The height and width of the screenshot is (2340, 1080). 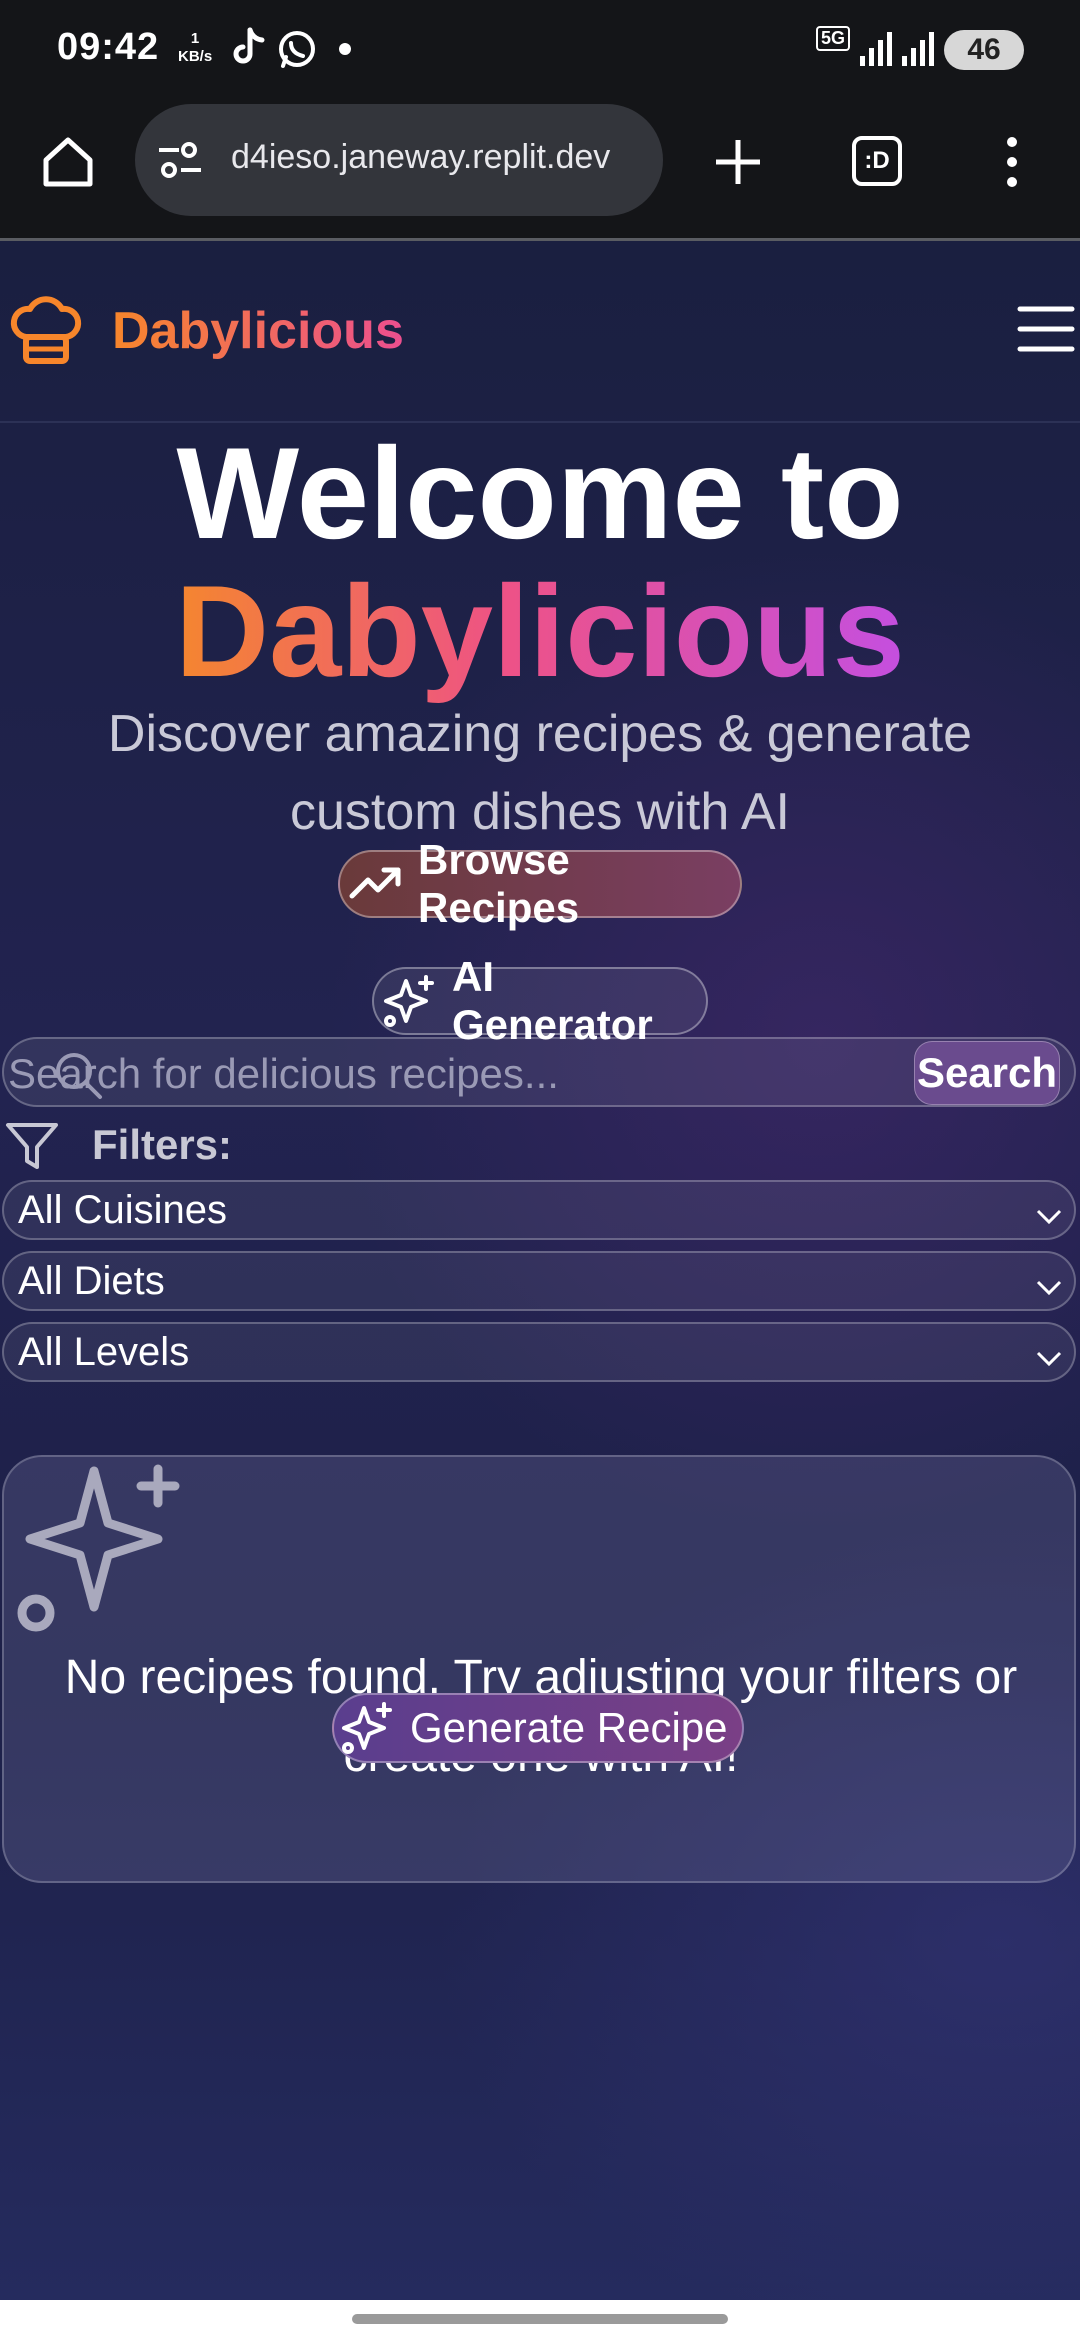 What do you see at coordinates (540, 50) in the screenshot?
I see `status-bar: 09:42 1 KB/s 5G 46` at bounding box center [540, 50].